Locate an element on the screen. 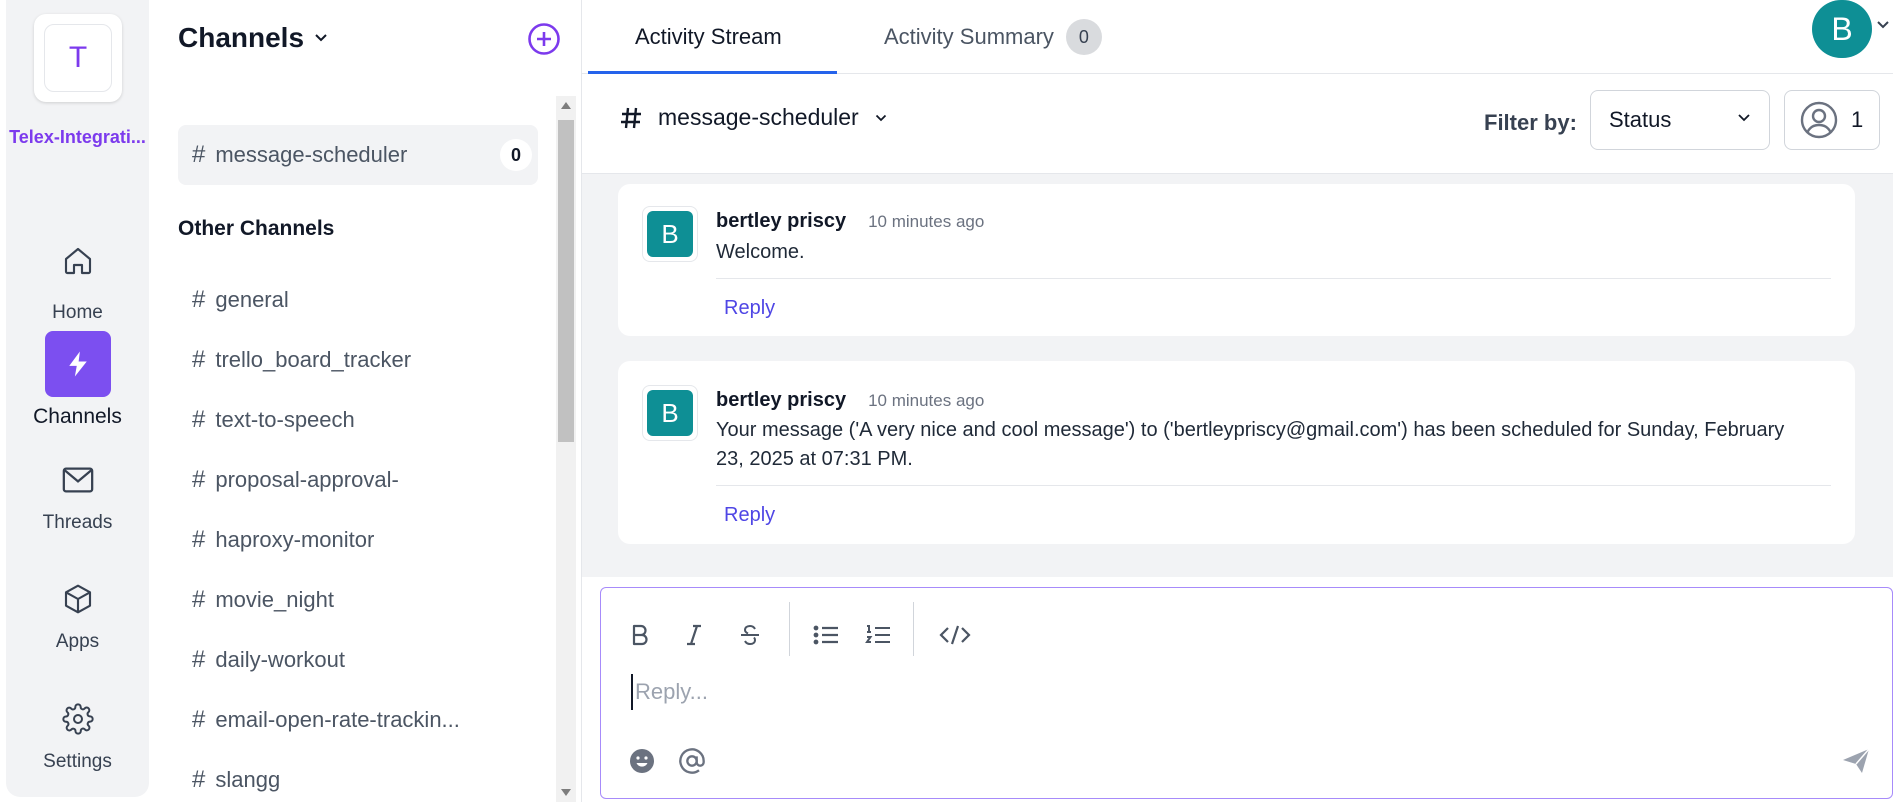 Image resolution: width=1893 pixels, height=802 pixels. home-icon is located at coordinates (78, 261).